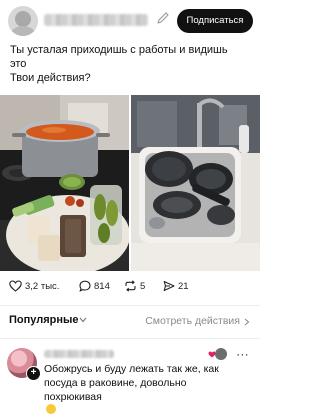  What do you see at coordinates (243, 355) in the screenshot?
I see `more-options-icon: ⋯` at bounding box center [243, 355].